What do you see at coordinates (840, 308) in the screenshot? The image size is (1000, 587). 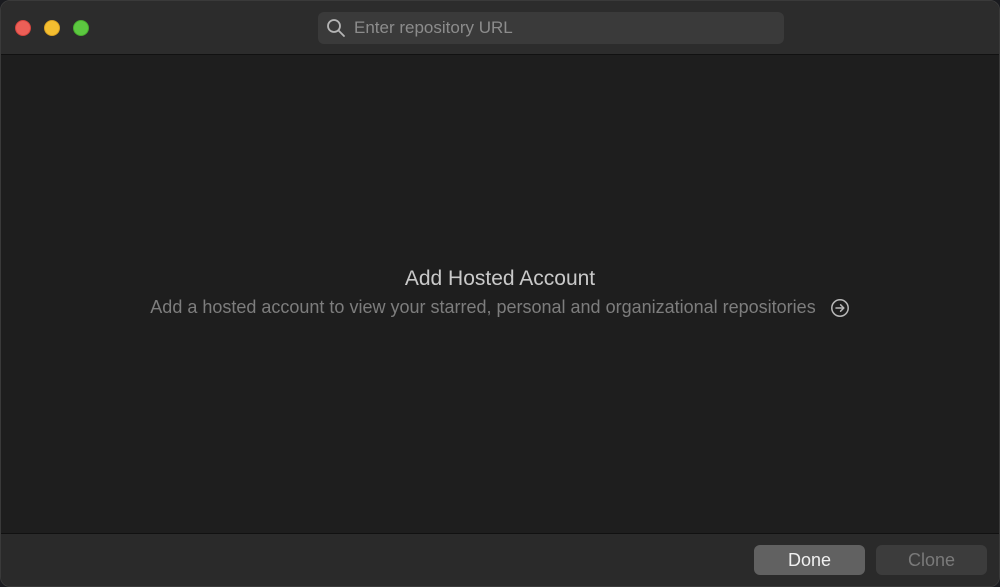 I see `arrow-right-circle-icon` at bounding box center [840, 308].